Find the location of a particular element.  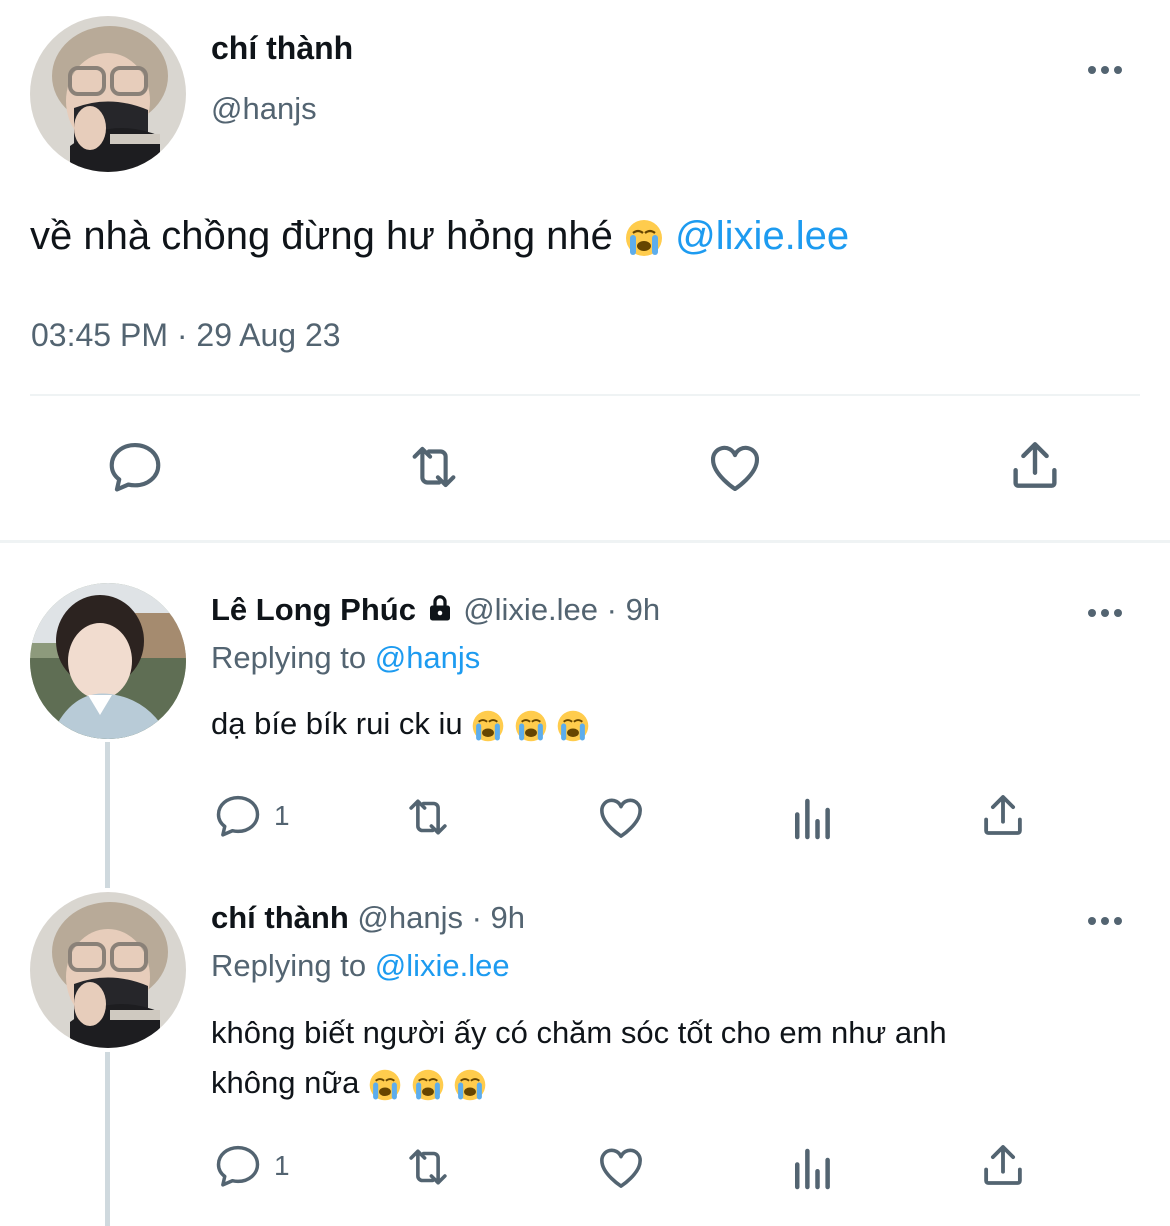

reply-header: chí thành @hanjs · 9h is located at coordinates (368, 918).